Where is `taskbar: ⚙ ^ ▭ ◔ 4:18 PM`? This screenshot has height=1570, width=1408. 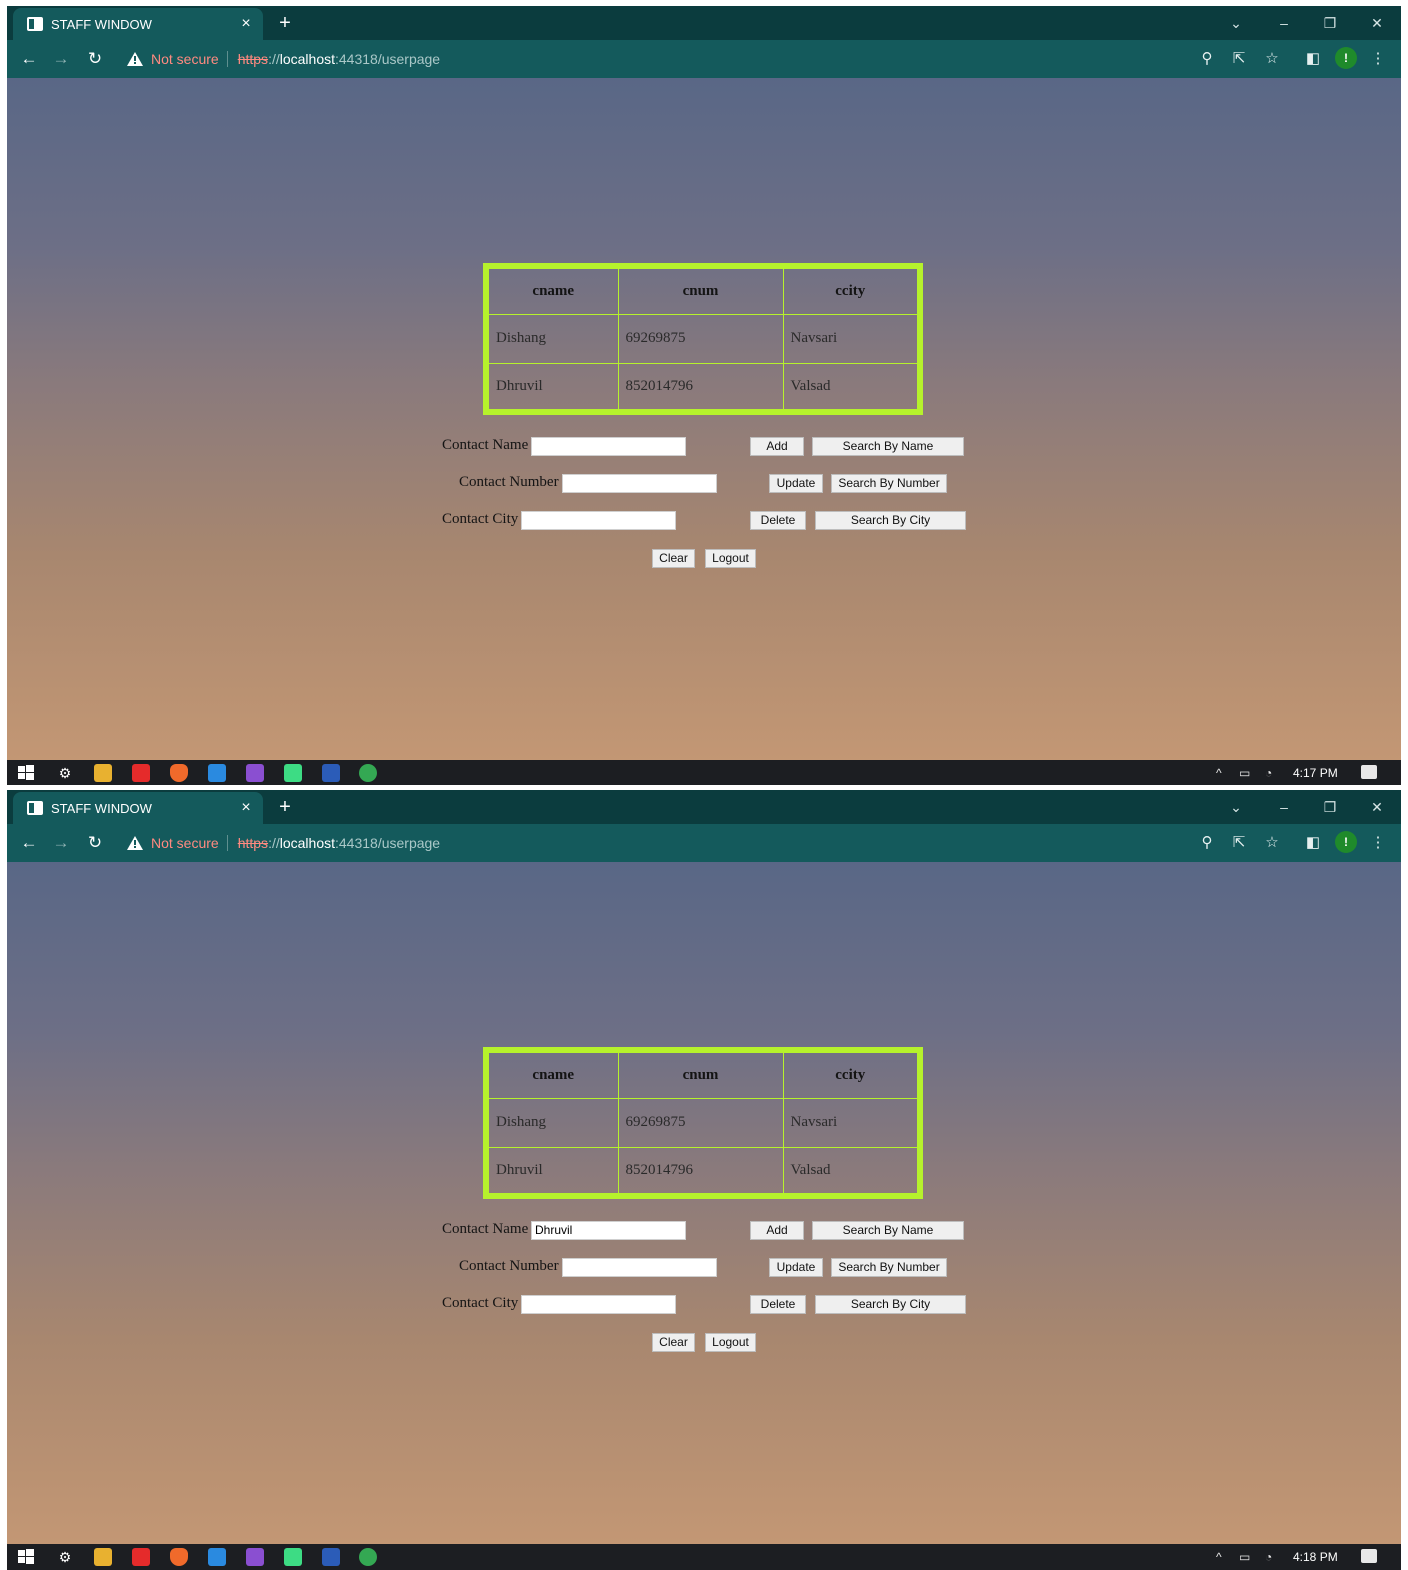 taskbar: ⚙ ^ ▭ ◔ 4:18 PM is located at coordinates (704, 1557).